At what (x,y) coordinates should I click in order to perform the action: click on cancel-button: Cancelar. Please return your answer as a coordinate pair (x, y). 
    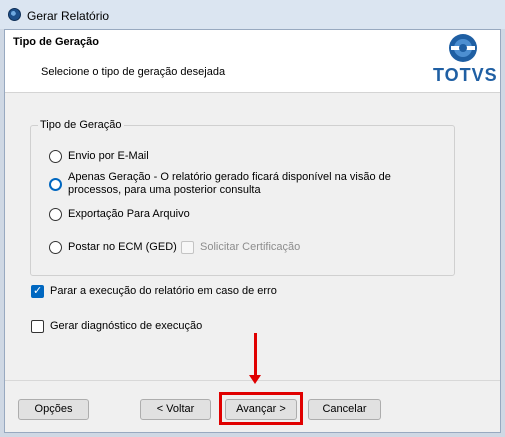
    Looking at the image, I should click on (344, 409).